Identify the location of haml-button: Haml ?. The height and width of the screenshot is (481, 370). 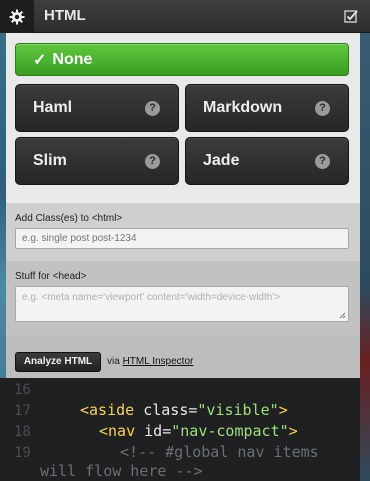
(97, 108).